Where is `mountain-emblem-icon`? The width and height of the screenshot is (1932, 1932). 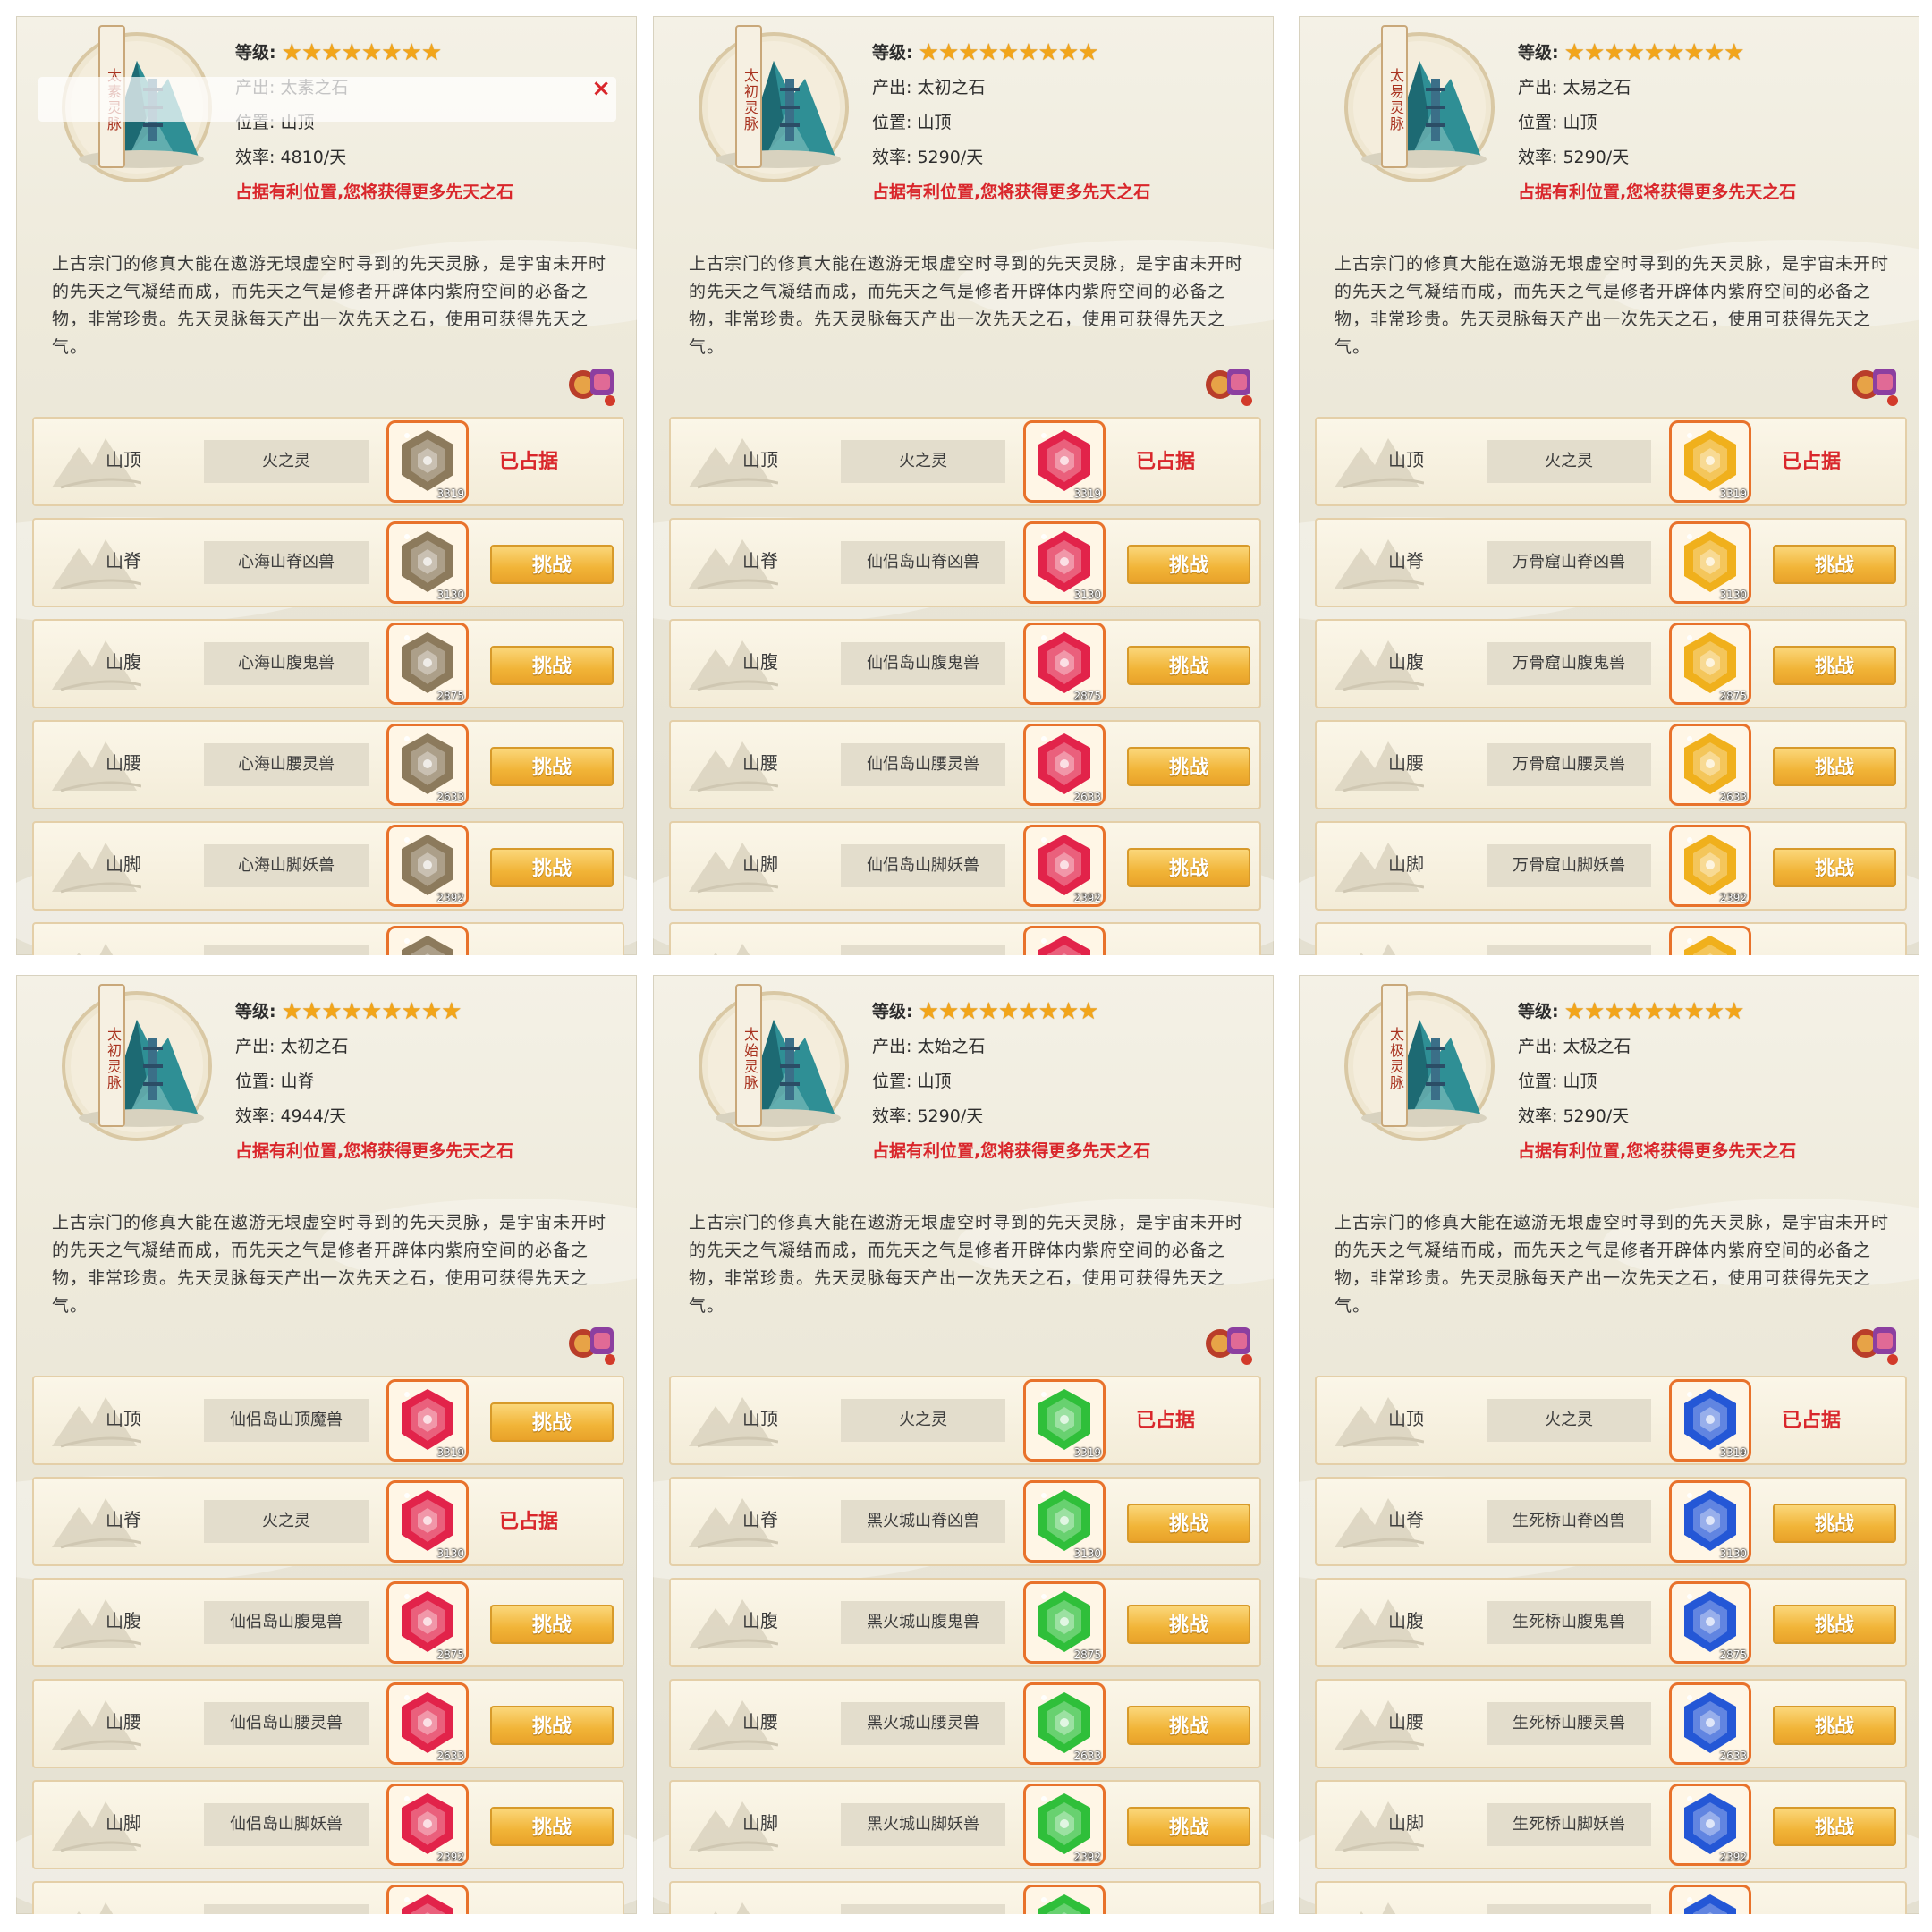
mountain-emblem-icon is located at coordinates (1419, 1066).